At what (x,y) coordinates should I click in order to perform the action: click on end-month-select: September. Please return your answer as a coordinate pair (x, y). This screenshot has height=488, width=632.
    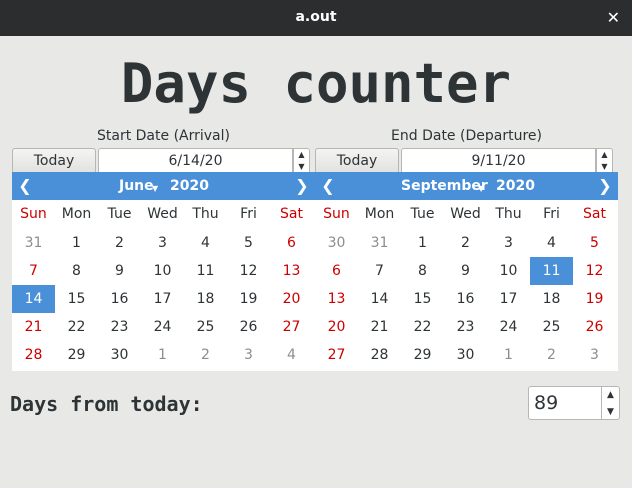
    Looking at the image, I should click on (444, 186).